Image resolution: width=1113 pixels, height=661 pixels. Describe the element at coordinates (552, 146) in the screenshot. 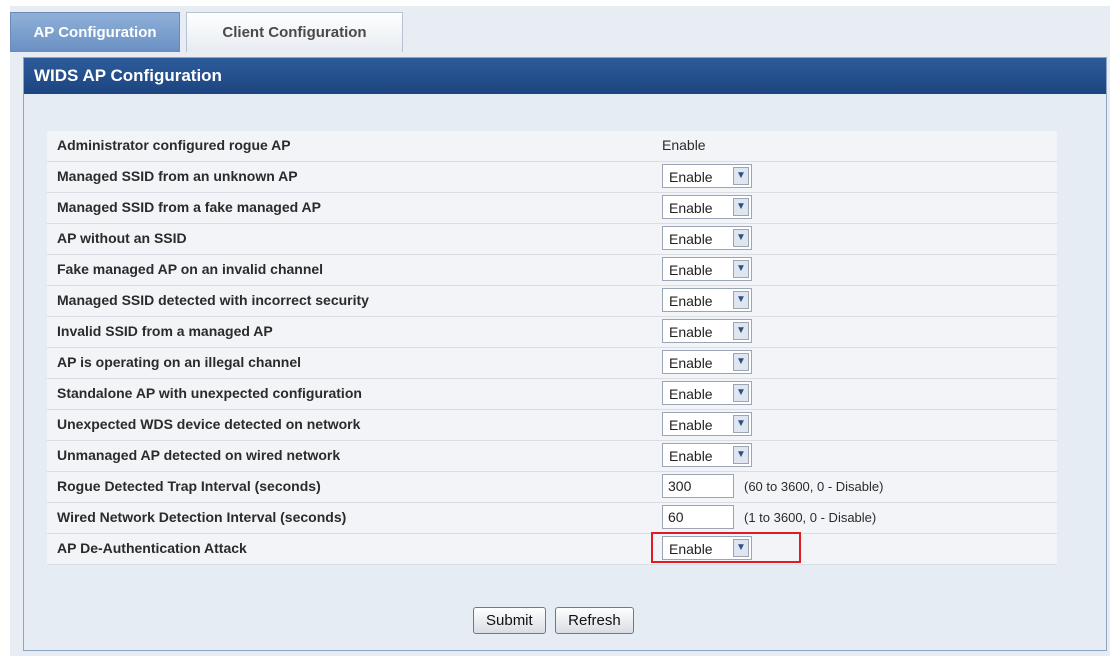

I see `table-row: Administrator configured rogue AP Enable` at that location.